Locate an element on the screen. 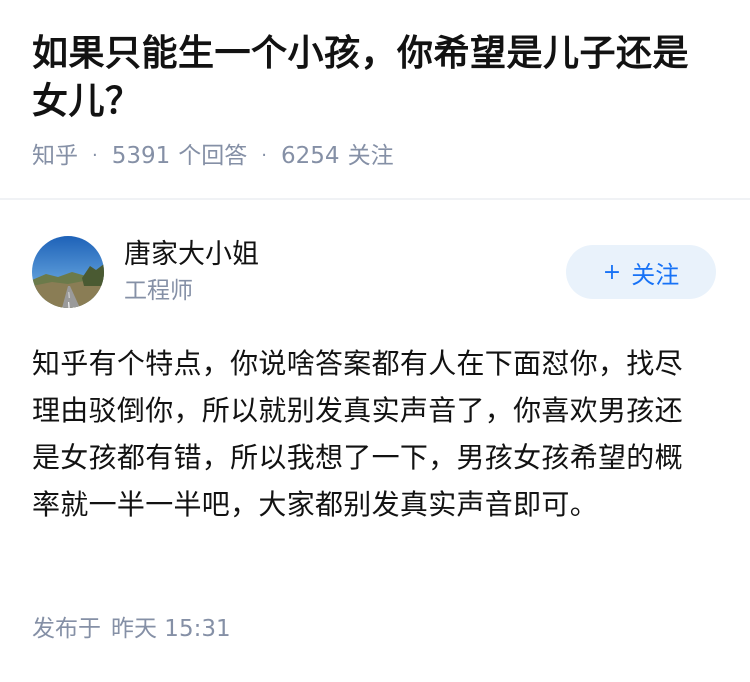 The image size is (750, 682). publish-label: 发布于 is located at coordinates (66, 629).